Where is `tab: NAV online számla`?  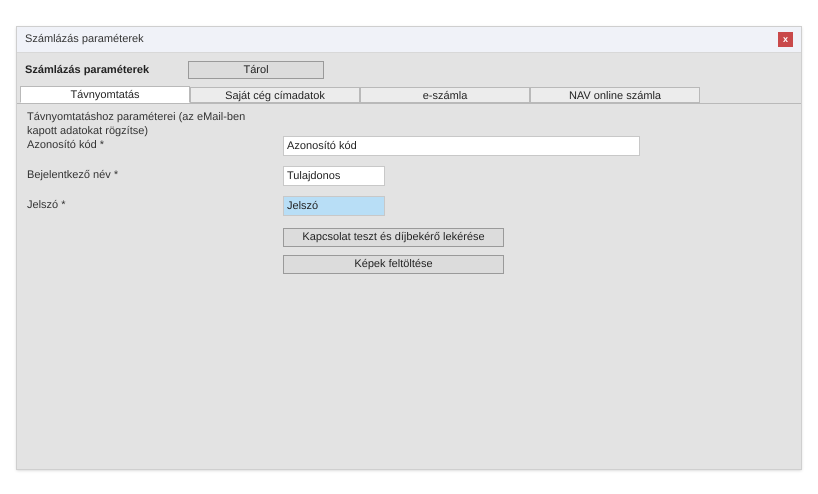 tab: NAV online számla is located at coordinates (615, 95).